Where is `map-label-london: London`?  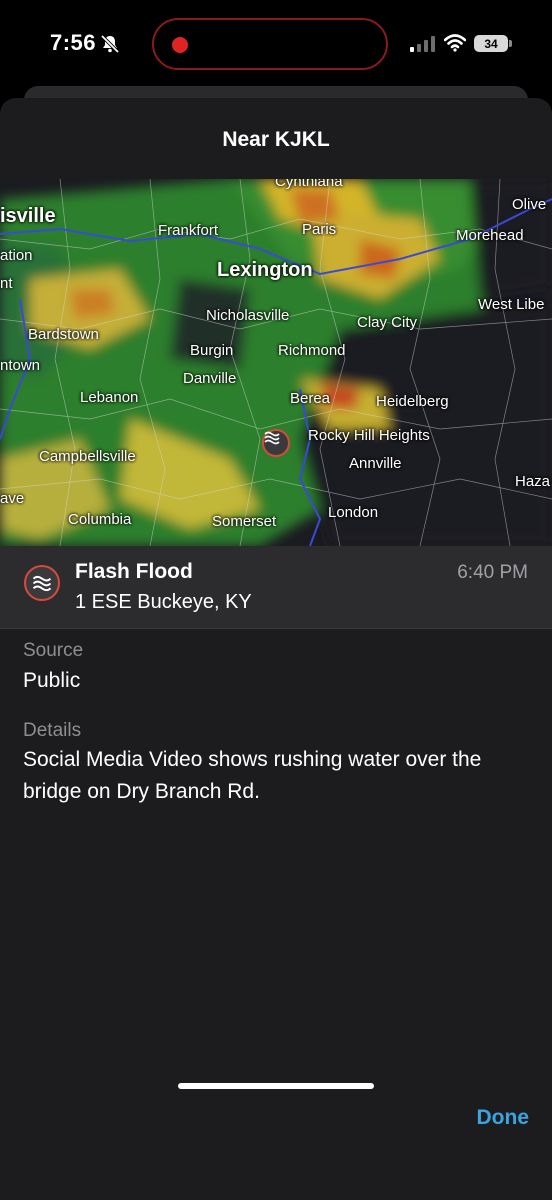
map-label-london: London is located at coordinates (353, 512).